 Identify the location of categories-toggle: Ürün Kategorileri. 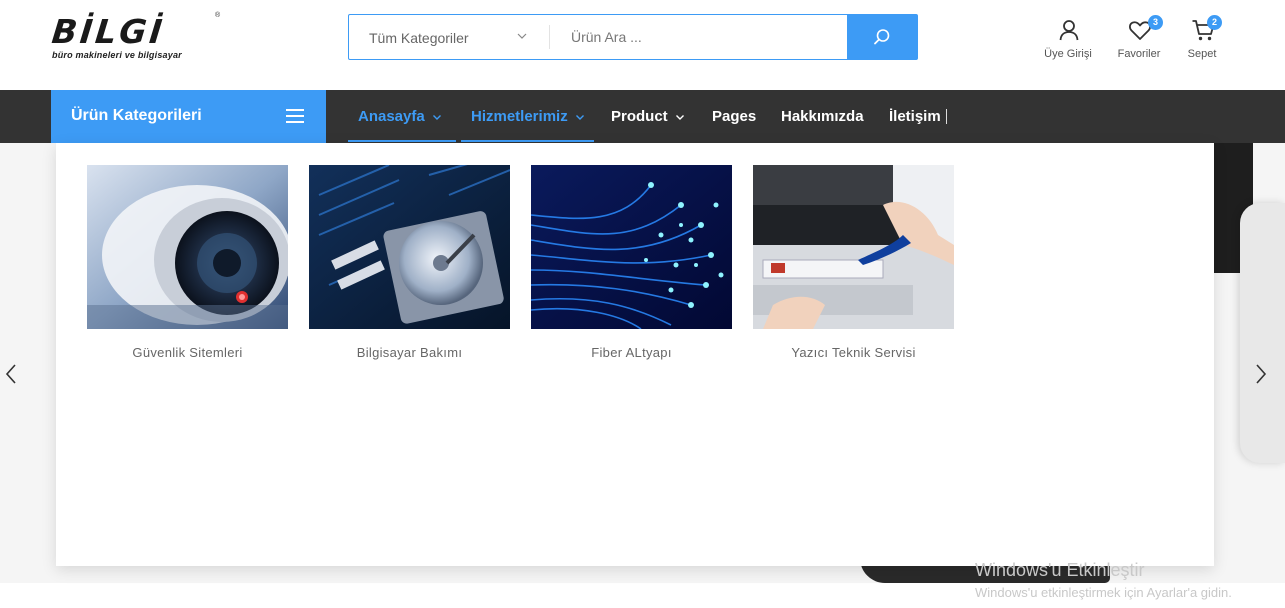
(188, 116).